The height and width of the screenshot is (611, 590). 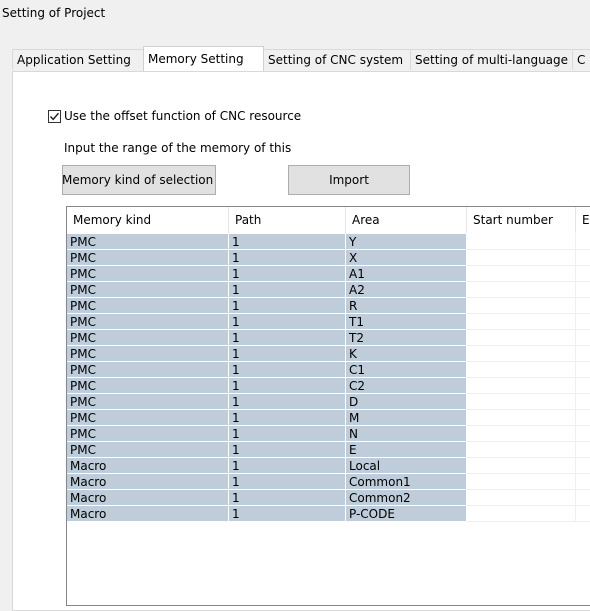 I want to click on cell-area: M, so click(x=406, y=418).